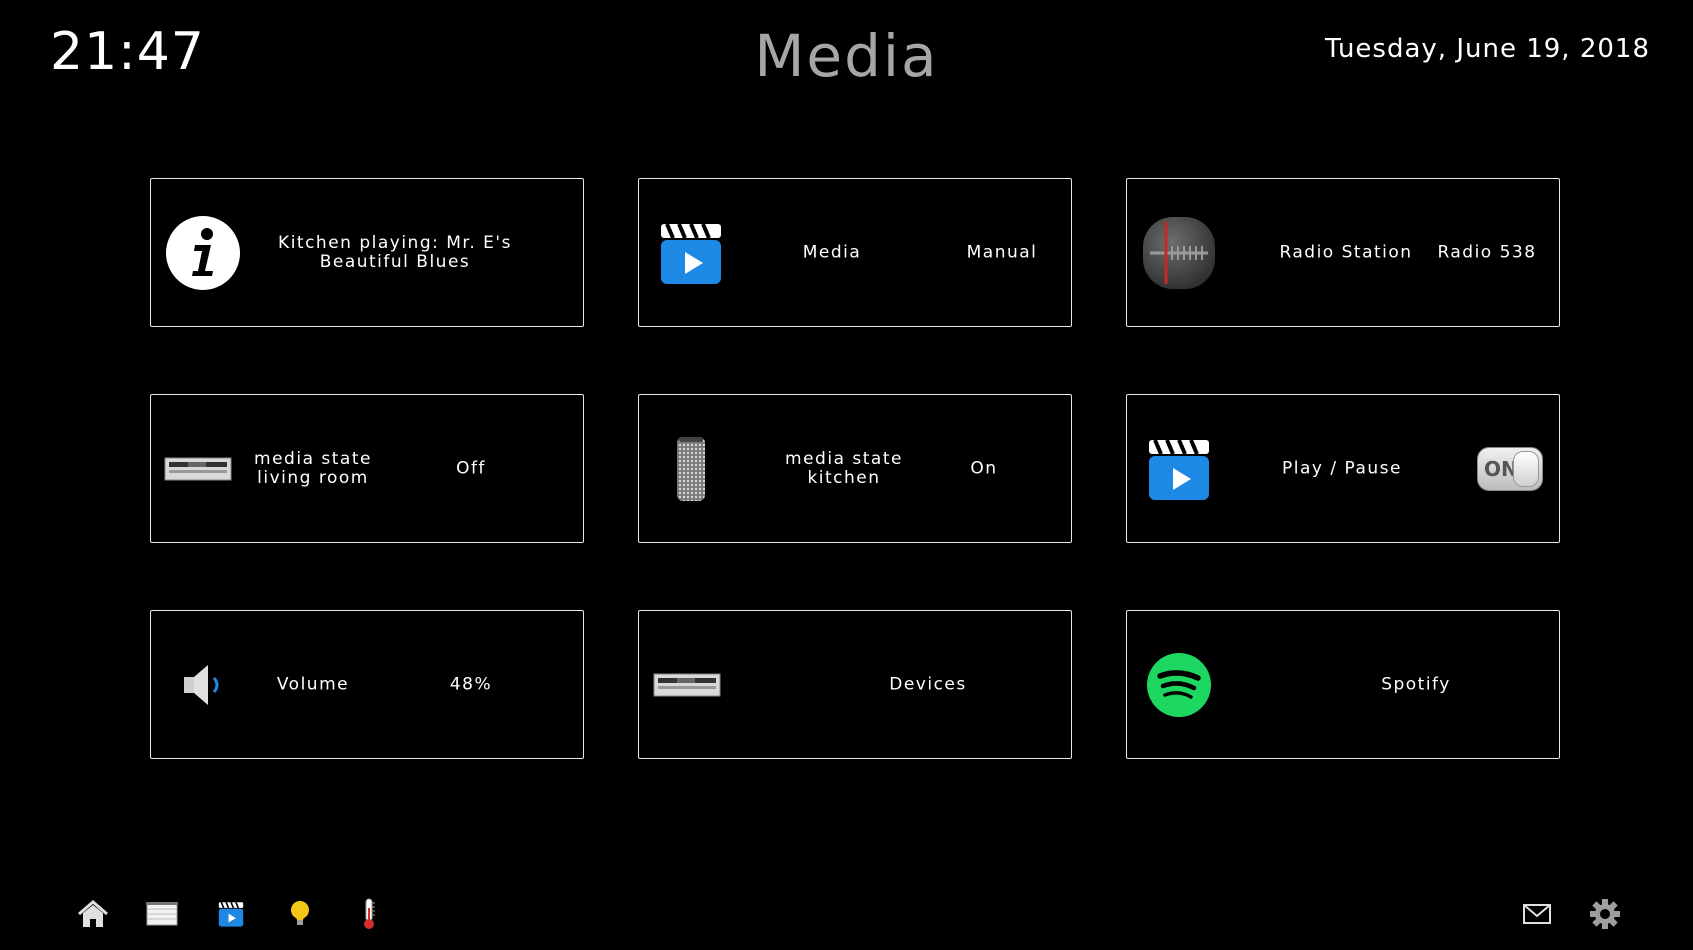 The width and height of the screenshot is (1693, 950). Describe the element at coordinates (1487, 49) in the screenshot. I see `date: Tuesday, June 19, 2018` at that location.